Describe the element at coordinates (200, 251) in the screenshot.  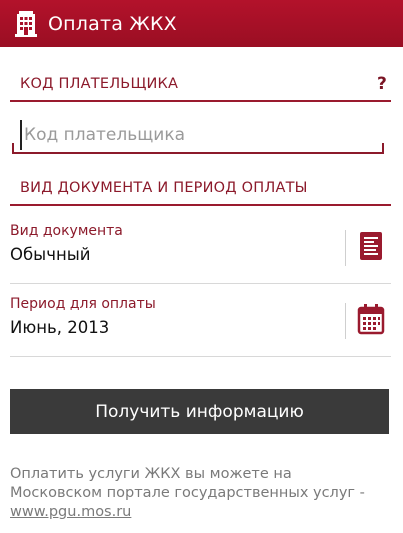
I see `document-type-selector: Вид документа Обычный` at that location.